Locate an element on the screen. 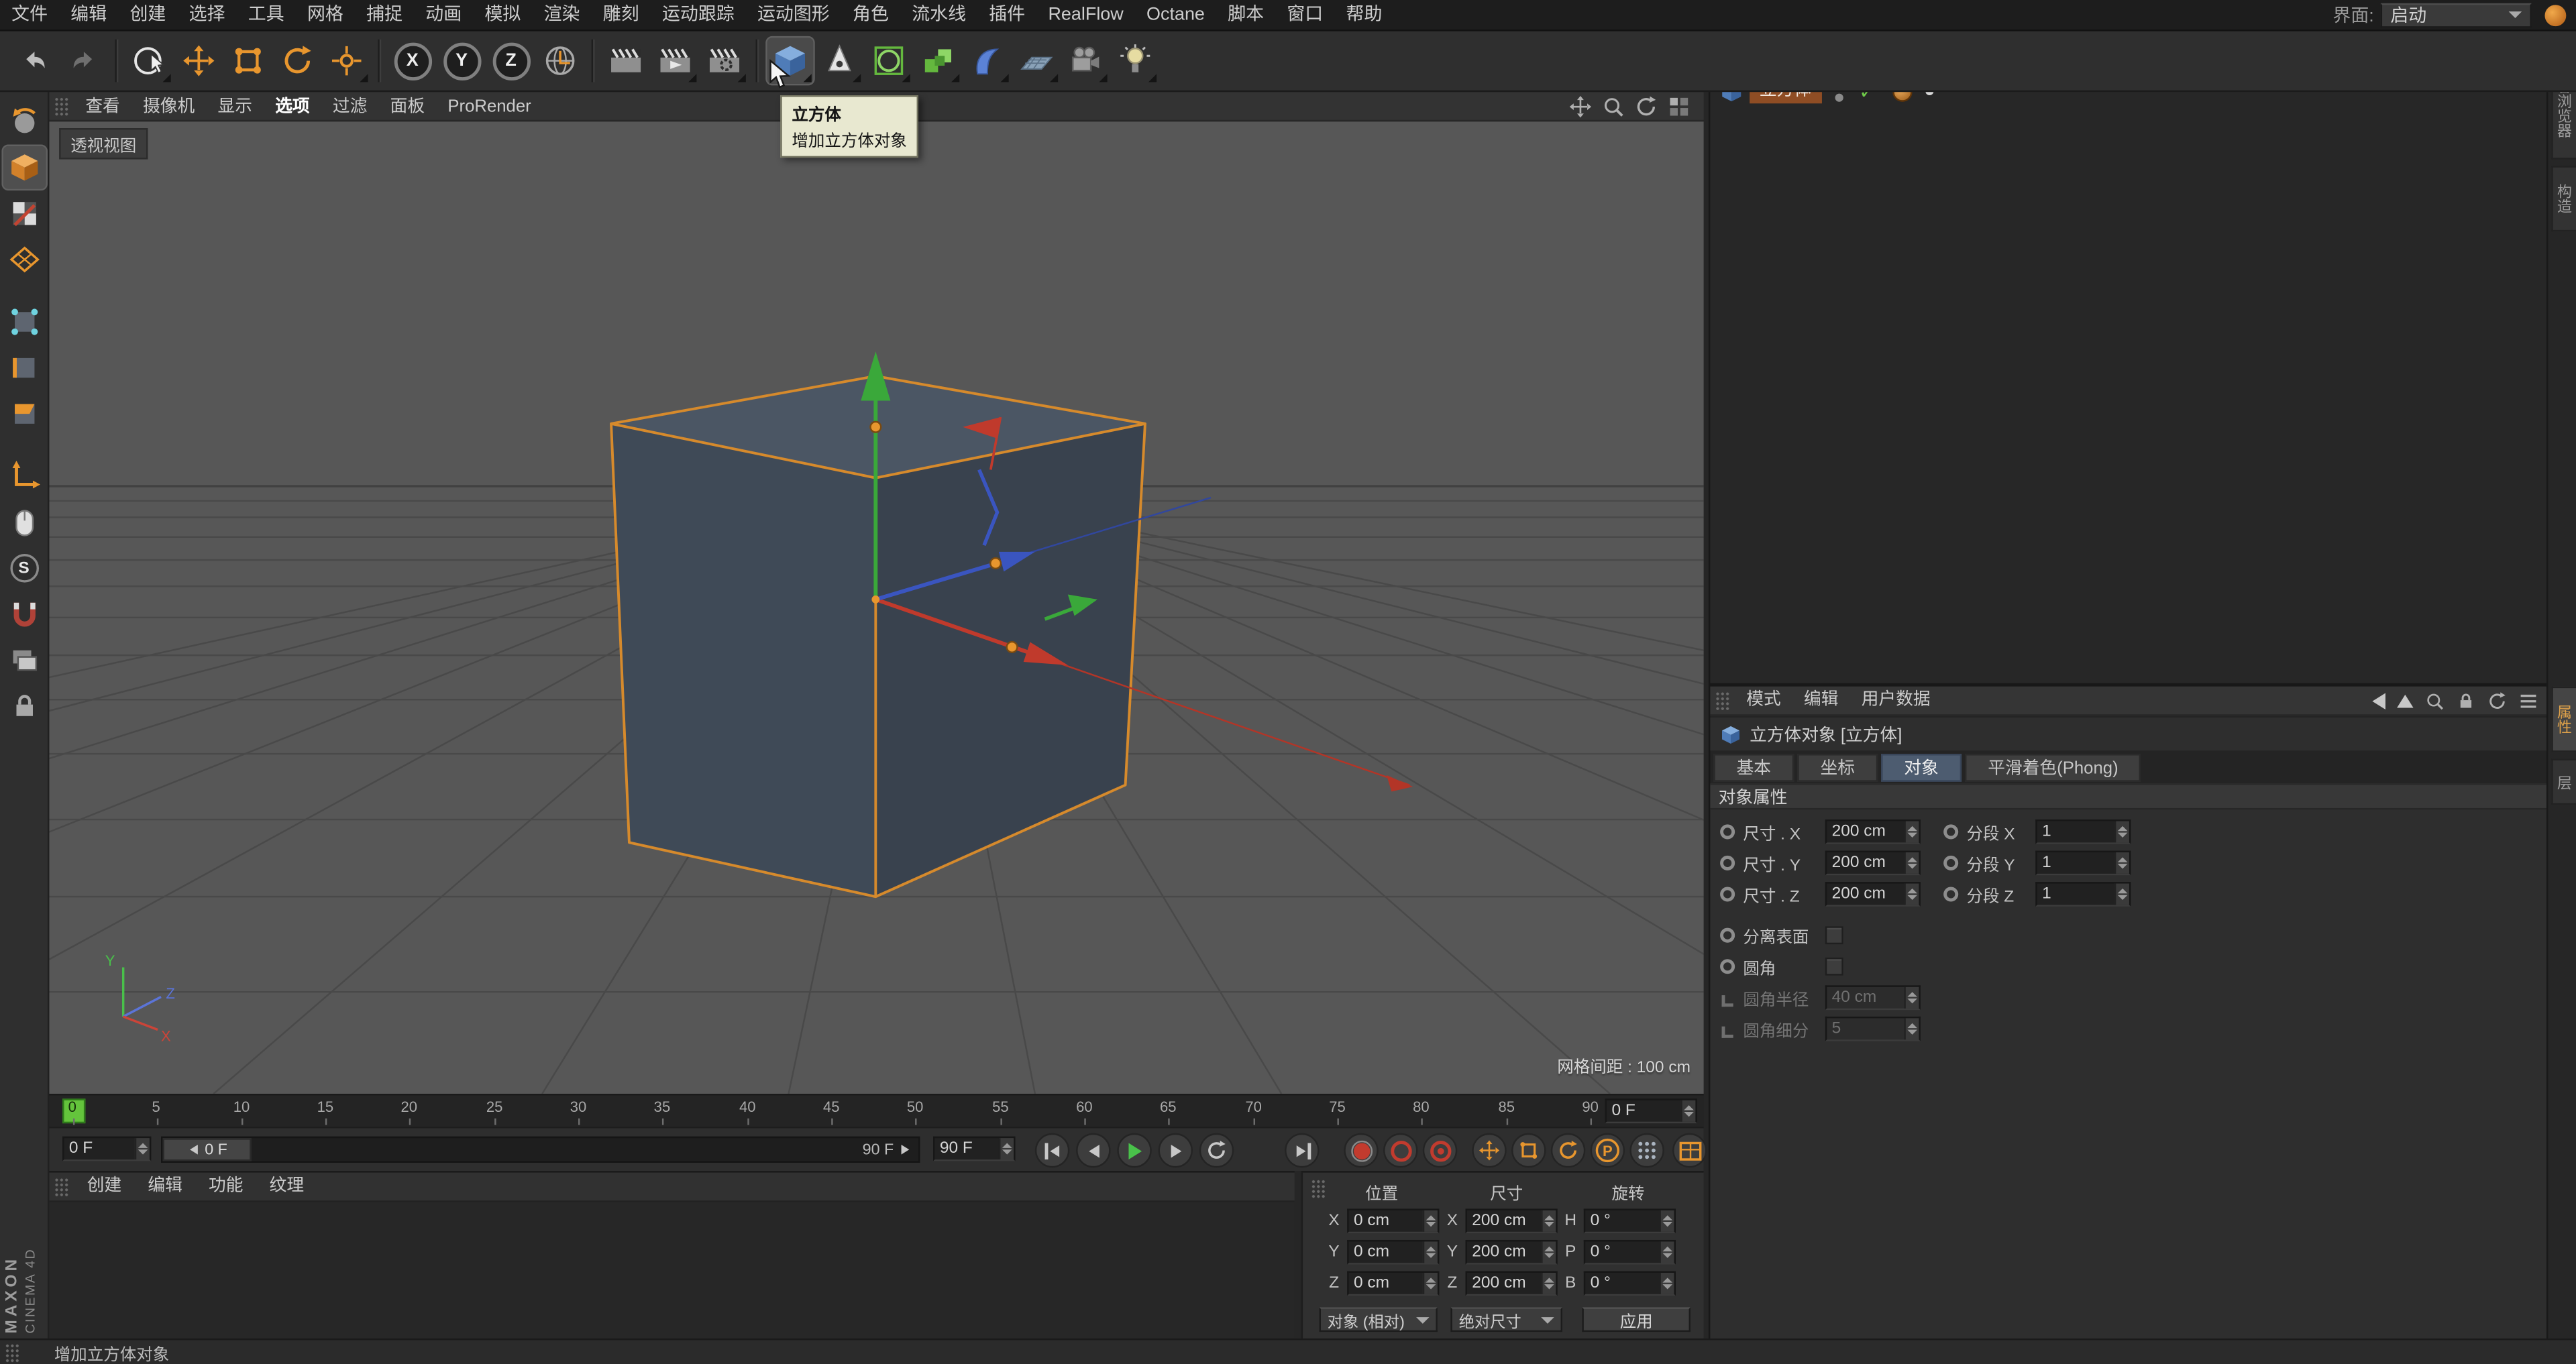 The image size is (2576, 1364). menu-mesh: 网格 is located at coordinates (325, 15).